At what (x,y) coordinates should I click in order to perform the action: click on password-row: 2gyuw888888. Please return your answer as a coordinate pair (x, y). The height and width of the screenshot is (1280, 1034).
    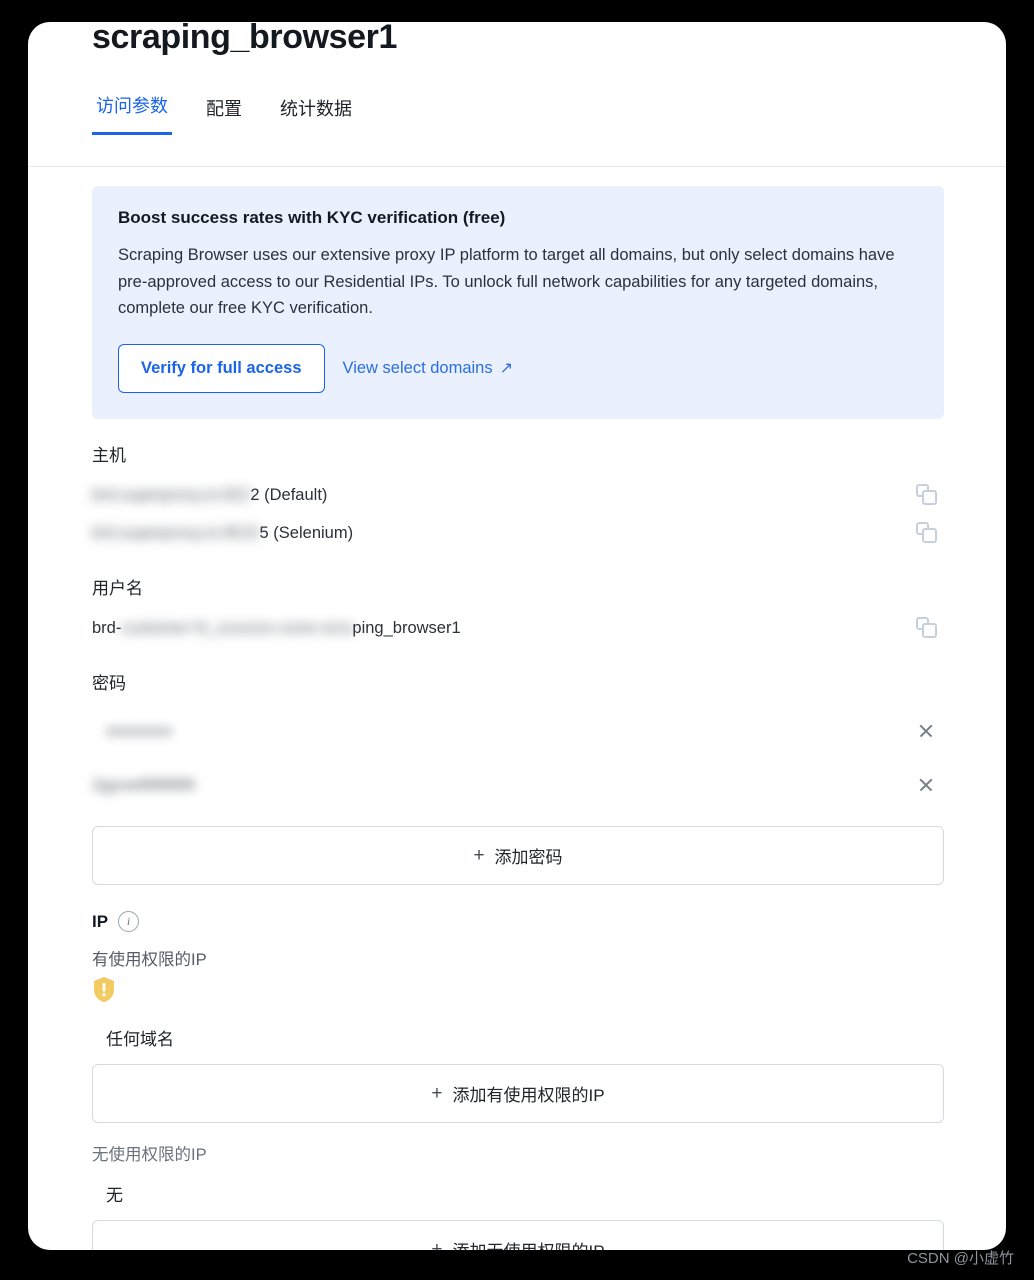
    Looking at the image, I should click on (518, 785).